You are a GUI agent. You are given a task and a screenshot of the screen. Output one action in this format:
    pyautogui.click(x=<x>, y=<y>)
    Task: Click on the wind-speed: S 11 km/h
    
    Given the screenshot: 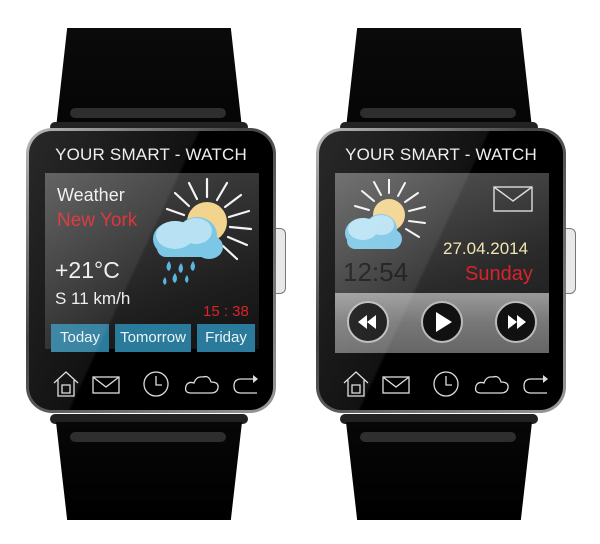 What is the action you would take?
    pyautogui.click(x=93, y=298)
    